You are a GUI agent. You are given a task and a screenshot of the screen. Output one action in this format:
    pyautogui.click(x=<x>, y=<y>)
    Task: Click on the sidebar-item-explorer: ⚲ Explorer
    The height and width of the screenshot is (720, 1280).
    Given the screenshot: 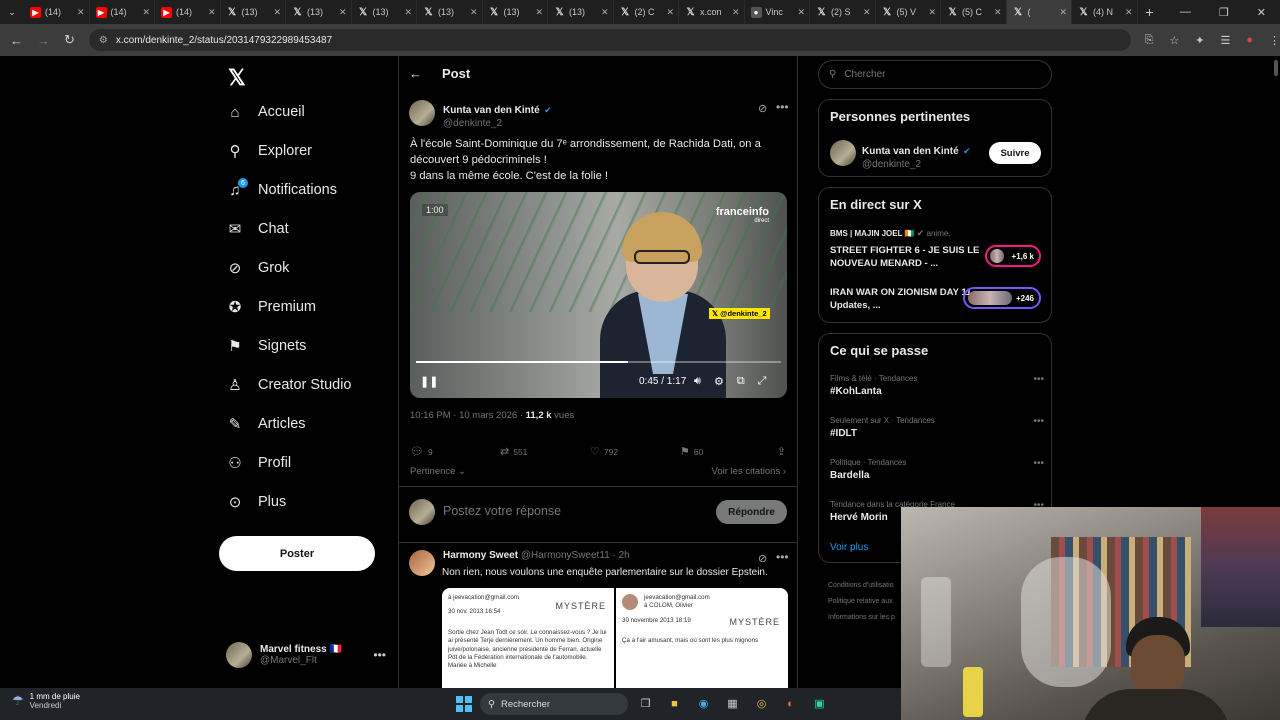 What is the action you would take?
    pyautogui.click(x=269, y=151)
    